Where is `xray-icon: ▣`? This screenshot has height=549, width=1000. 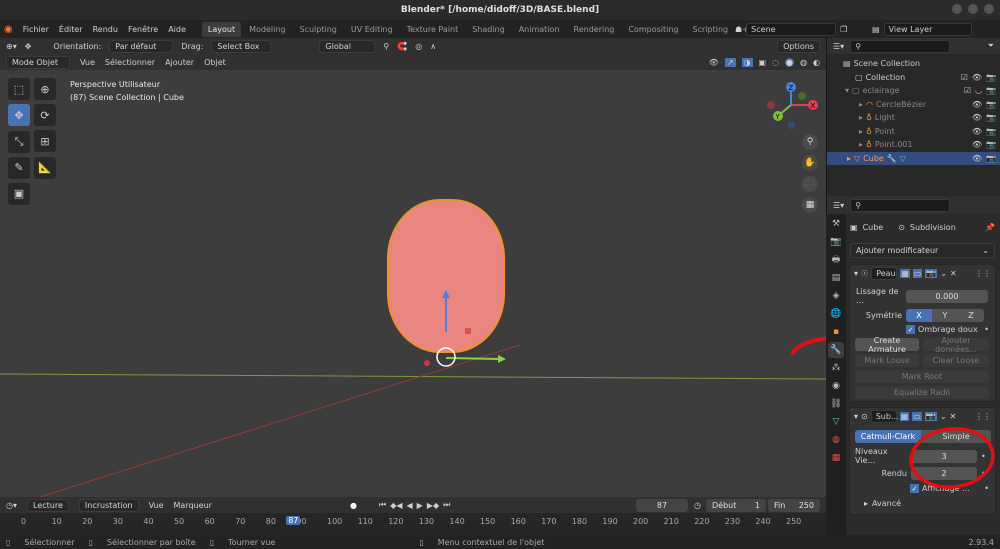
xray-icon: ▣ is located at coordinates (763, 62).